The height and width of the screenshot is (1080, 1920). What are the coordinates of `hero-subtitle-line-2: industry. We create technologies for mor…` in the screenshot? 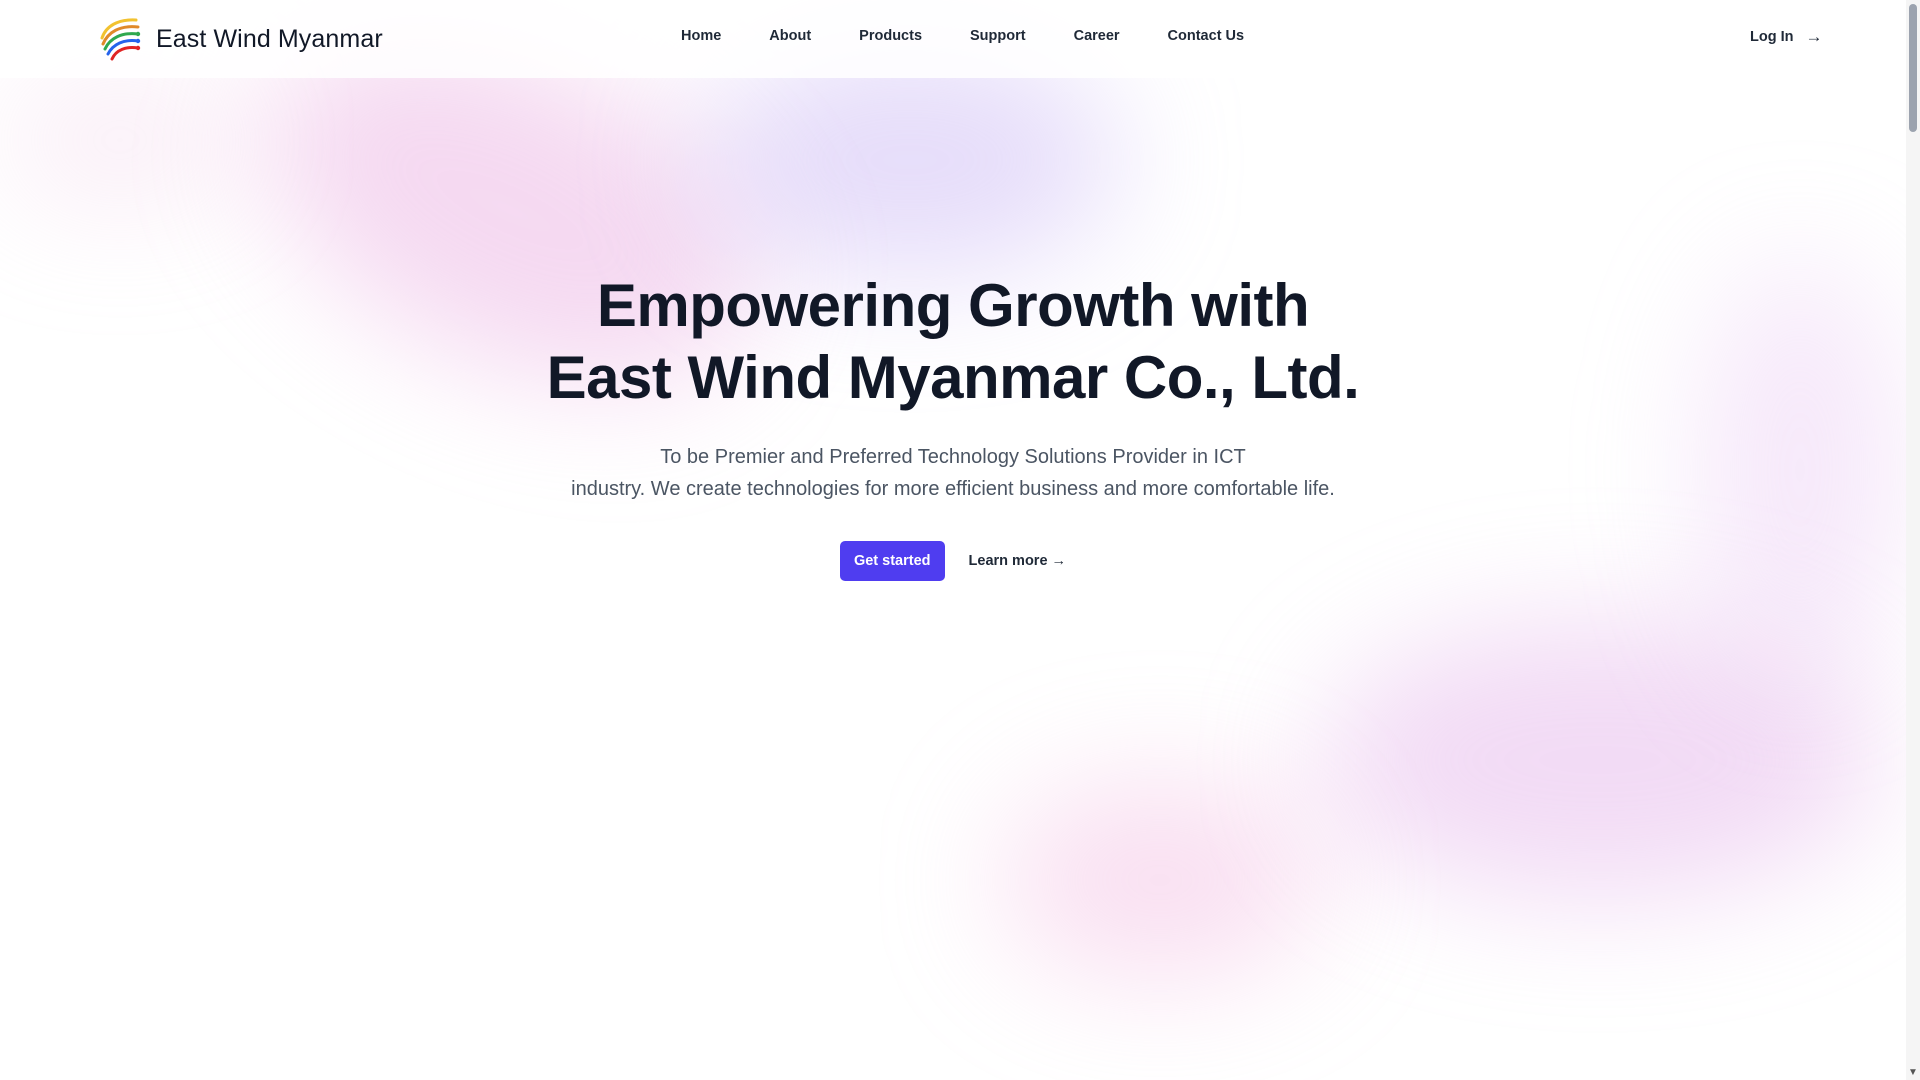 It's located at (953, 489).